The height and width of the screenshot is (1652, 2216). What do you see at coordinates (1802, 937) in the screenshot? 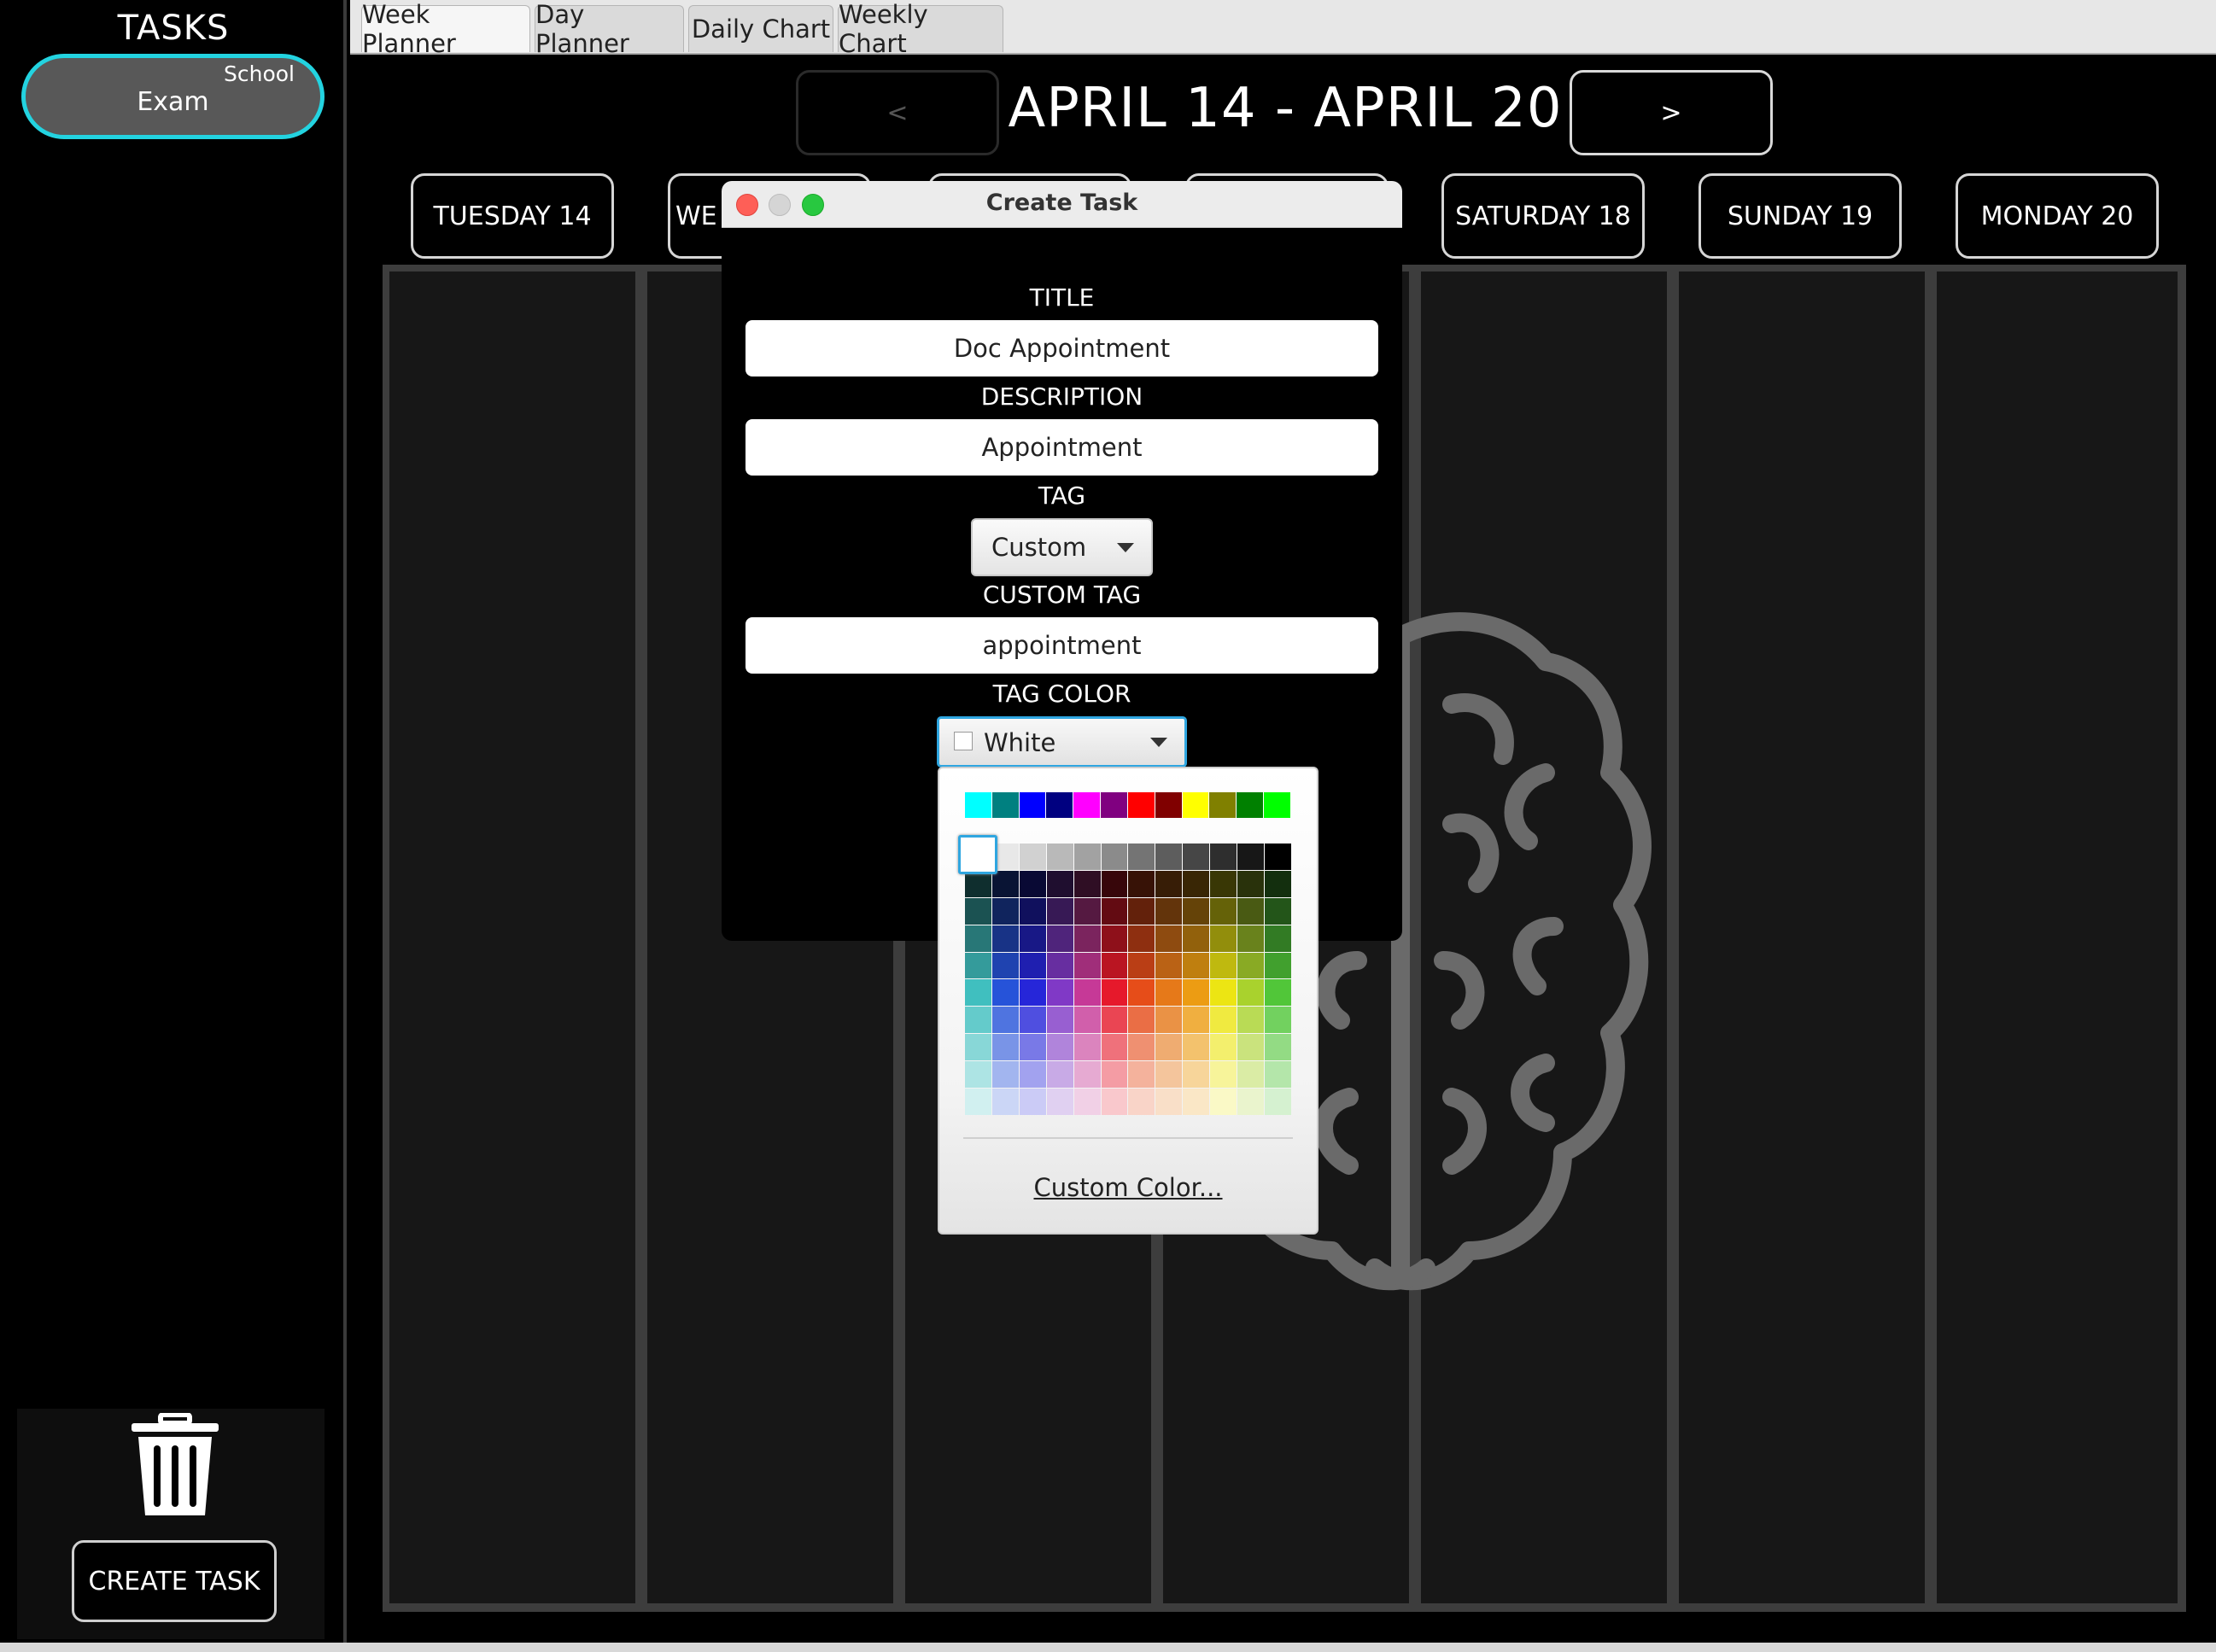
I see `day-column-sunday` at bounding box center [1802, 937].